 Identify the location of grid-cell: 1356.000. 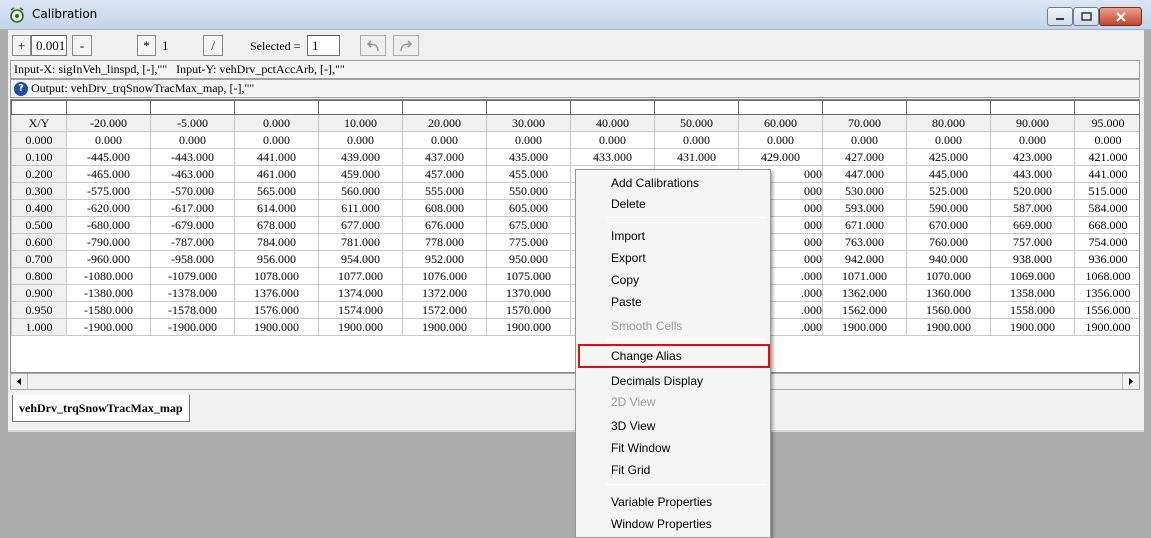
(1106, 293).